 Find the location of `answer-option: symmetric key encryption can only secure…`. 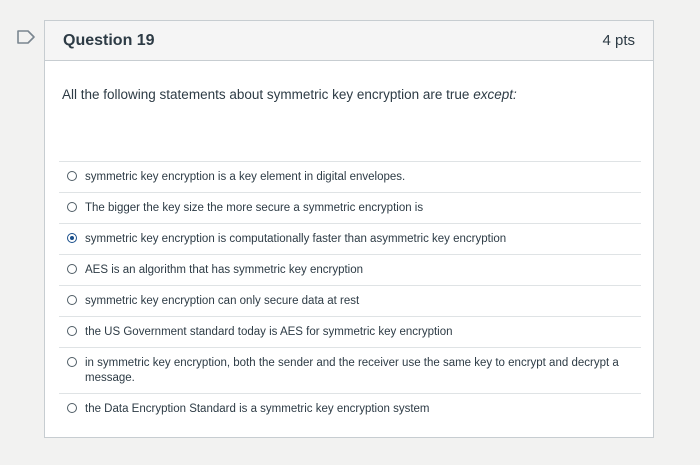

answer-option: symmetric key encryption can only secure… is located at coordinates (350, 300).